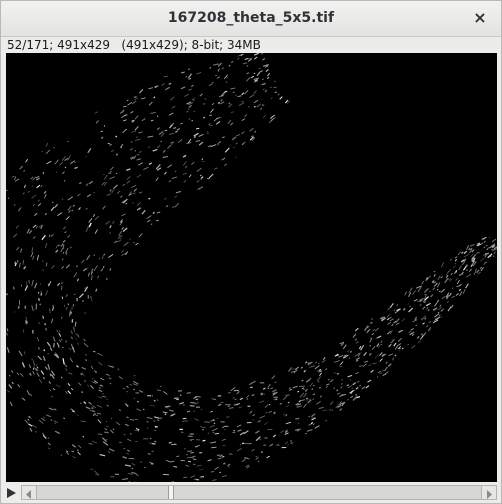 Image resolution: width=502 pixels, height=504 pixels. What do you see at coordinates (11, 493) in the screenshot?
I see `play-icon` at bounding box center [11, 493].